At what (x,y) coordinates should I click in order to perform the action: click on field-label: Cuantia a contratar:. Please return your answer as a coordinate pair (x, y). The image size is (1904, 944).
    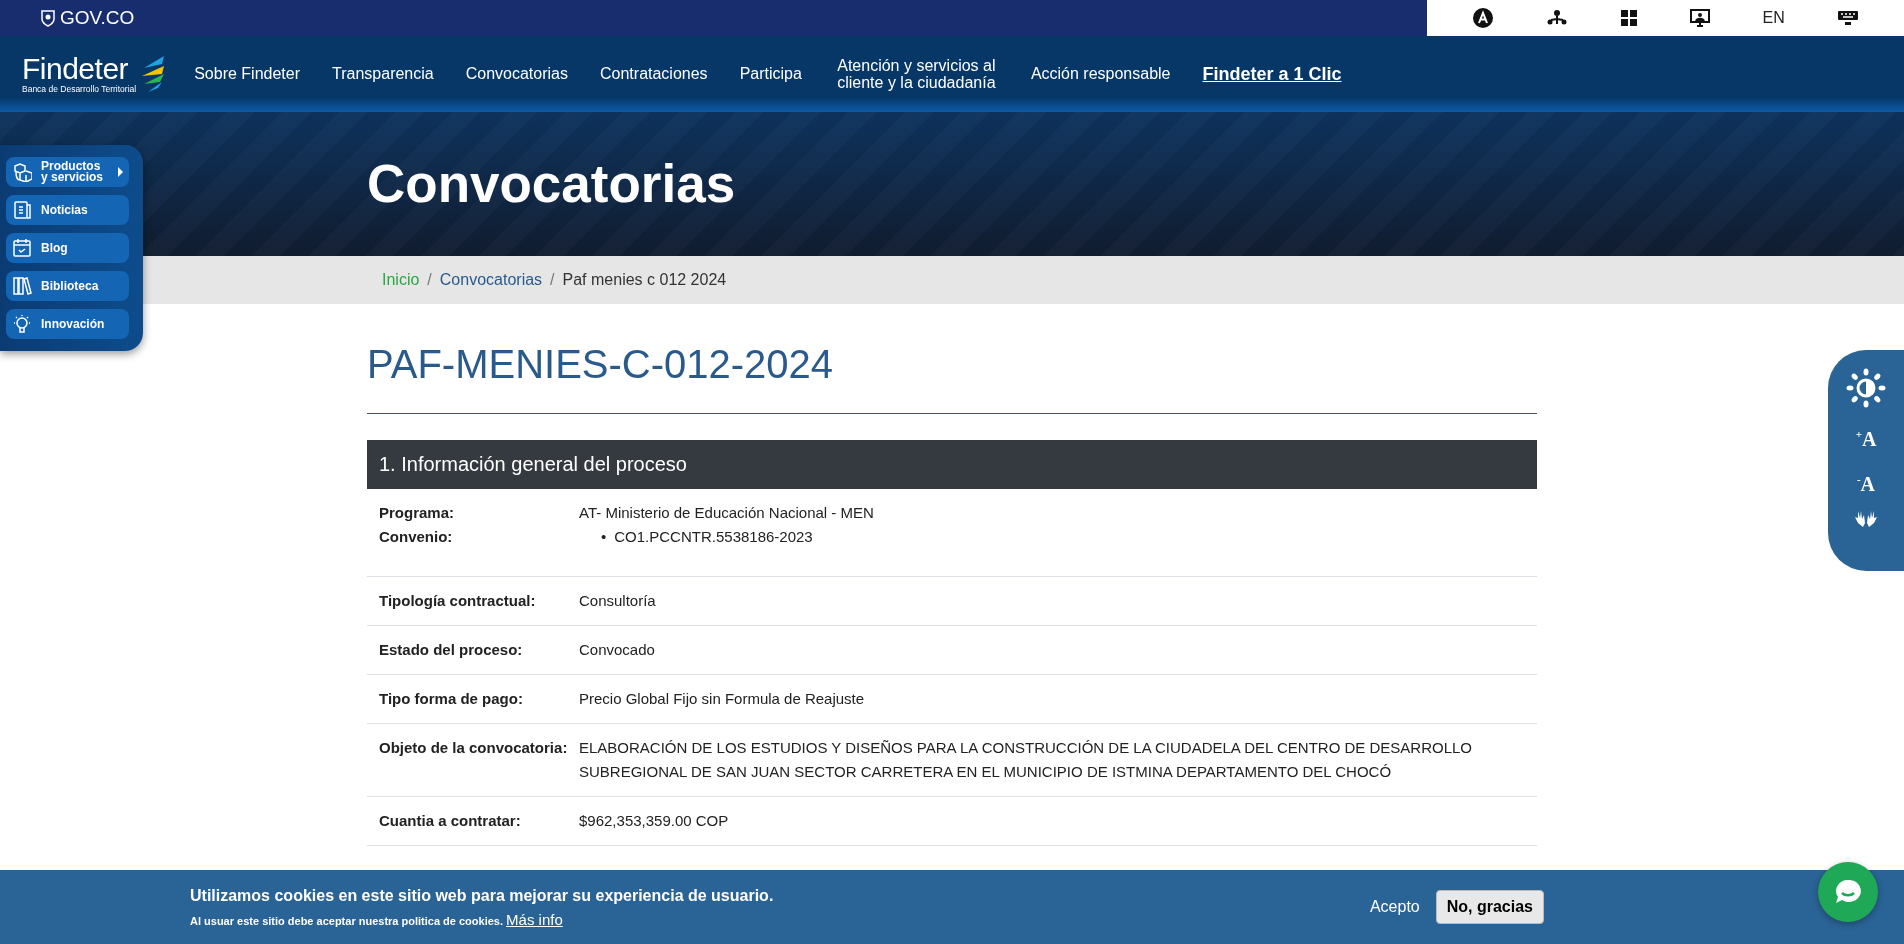
    Looking at the image, I should click on (450, 821).